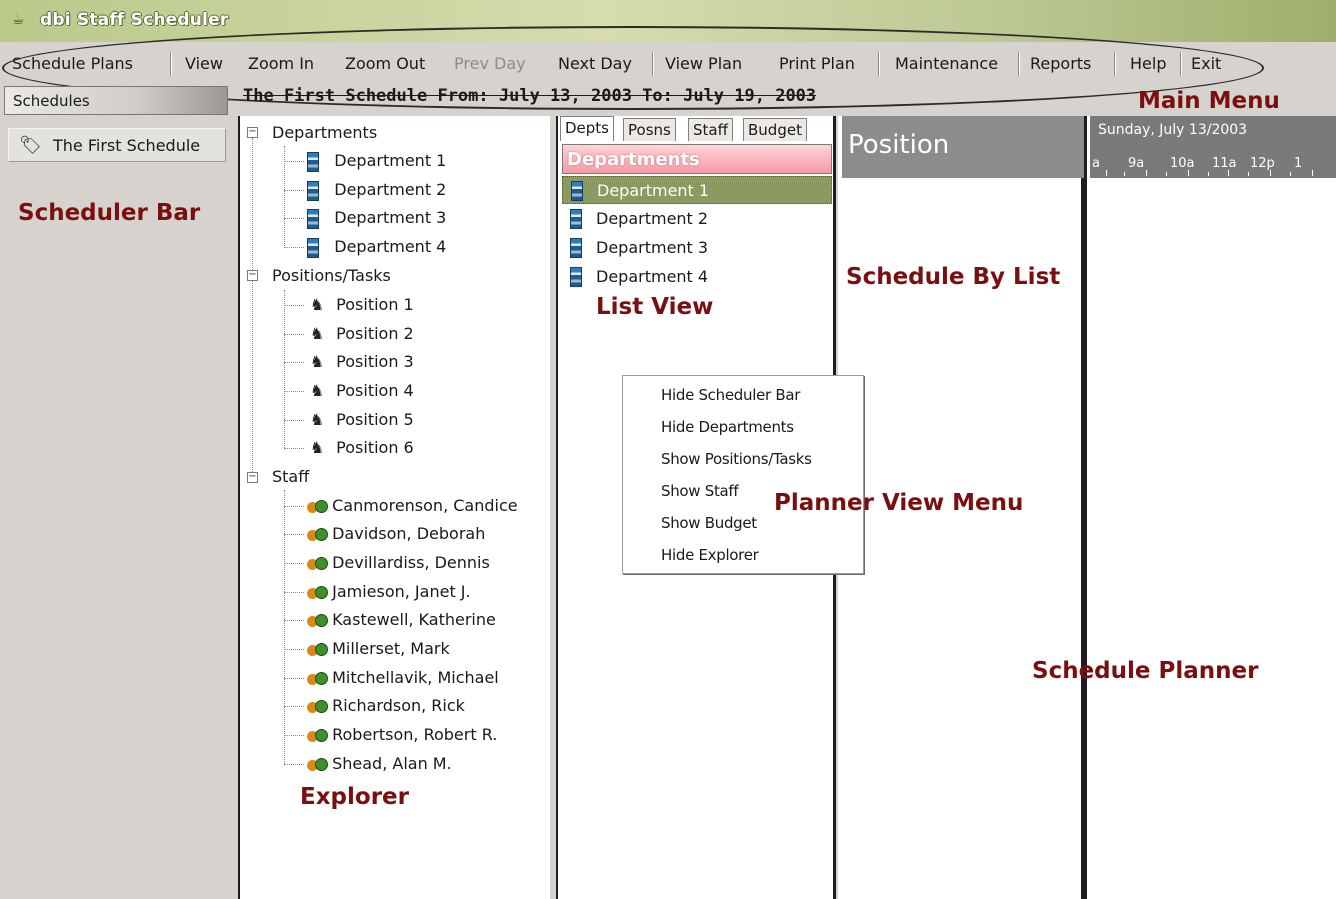  I want to click on tree-item-position: ♞ Position 6, so click(361, 447).